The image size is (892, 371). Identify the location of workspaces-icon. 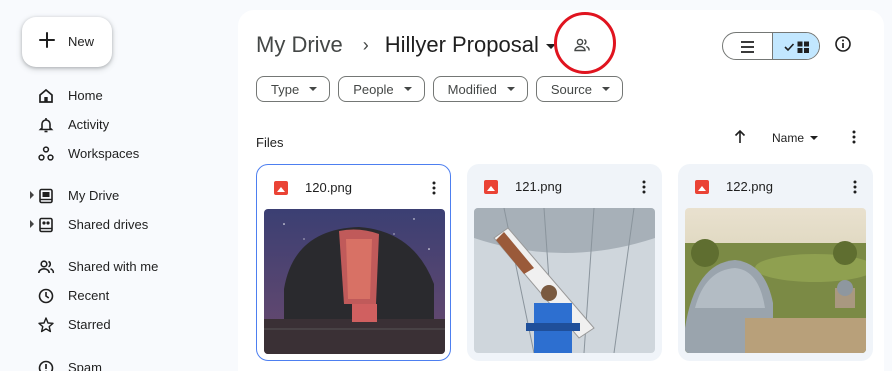
(46, 153).